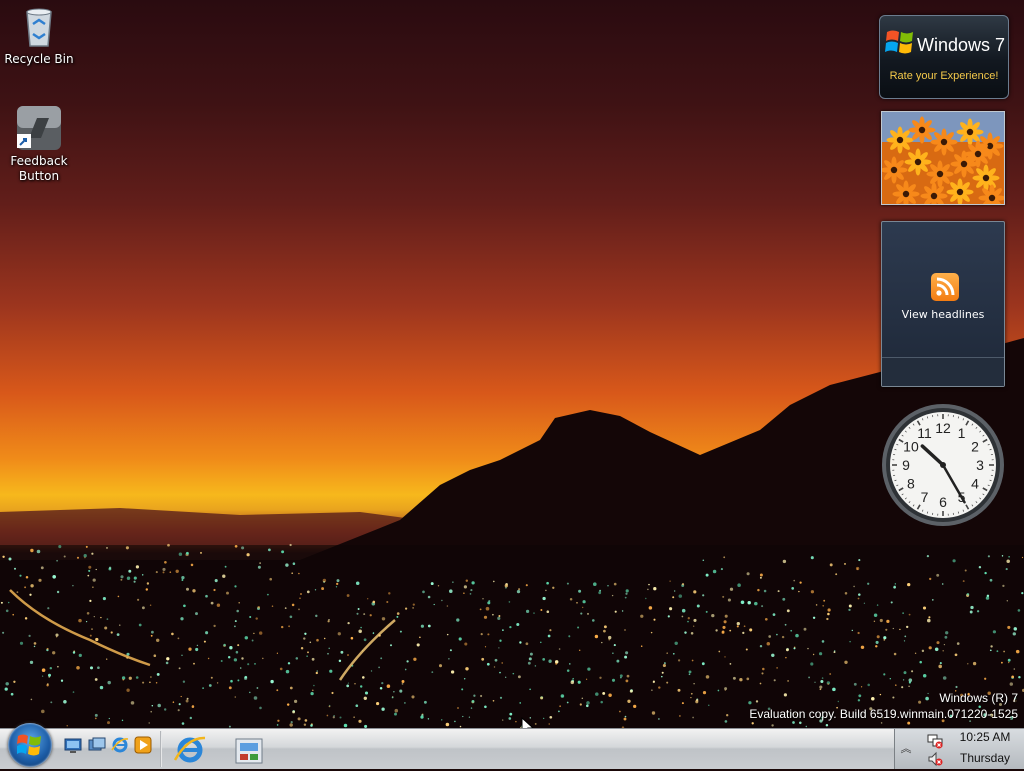  What do you see at coordinates (39, 128) in the screenshot?
I see `feedback-shortcut-icon` at bounding box center [39, 128].